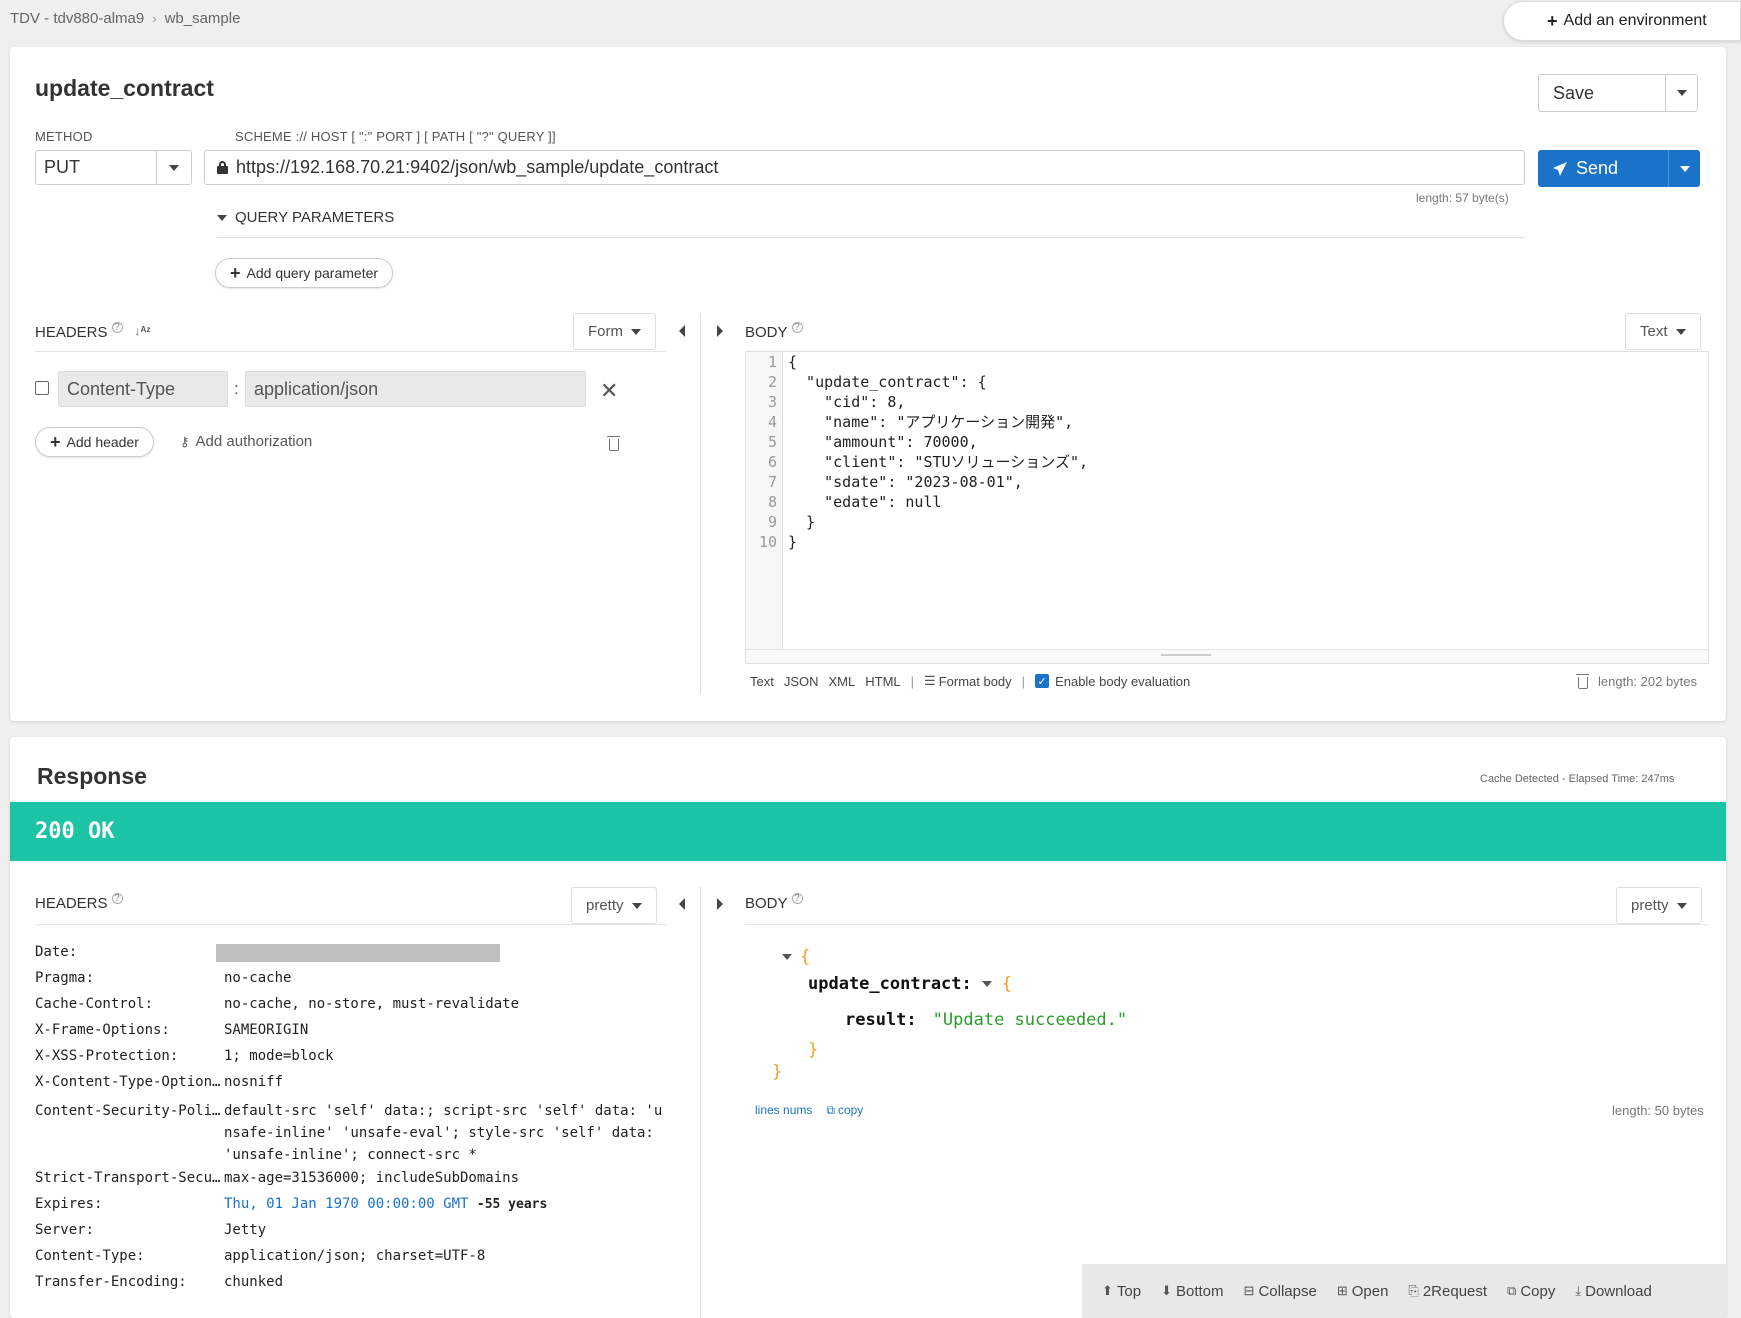 This screenshot has height=1318, width=1741. What do you see at coordinates (1613, 1291) in the screenshot?
I see `download-button: ⤓ Download` at bounding box center [1613, 1291].